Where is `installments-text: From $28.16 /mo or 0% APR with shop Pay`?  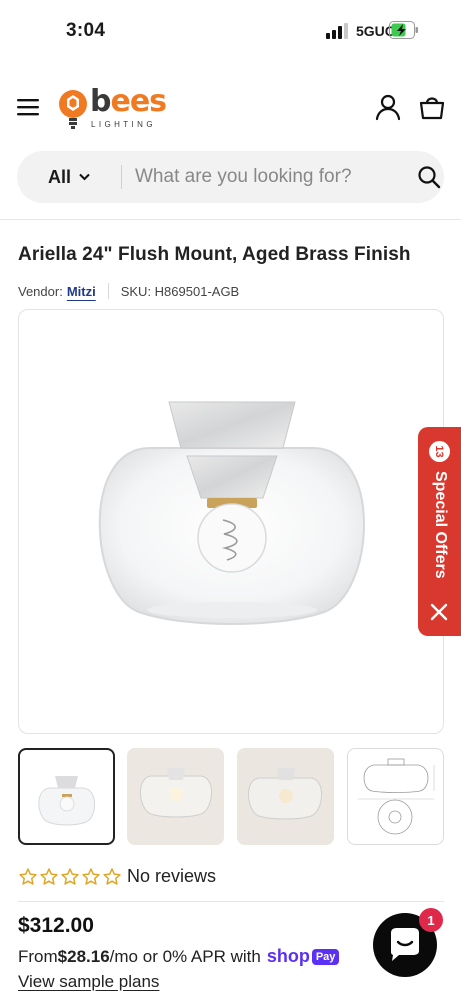
installments-text: From $28.16 /mo or 0% APR with shop Pay is located at coordinates (179, 956).